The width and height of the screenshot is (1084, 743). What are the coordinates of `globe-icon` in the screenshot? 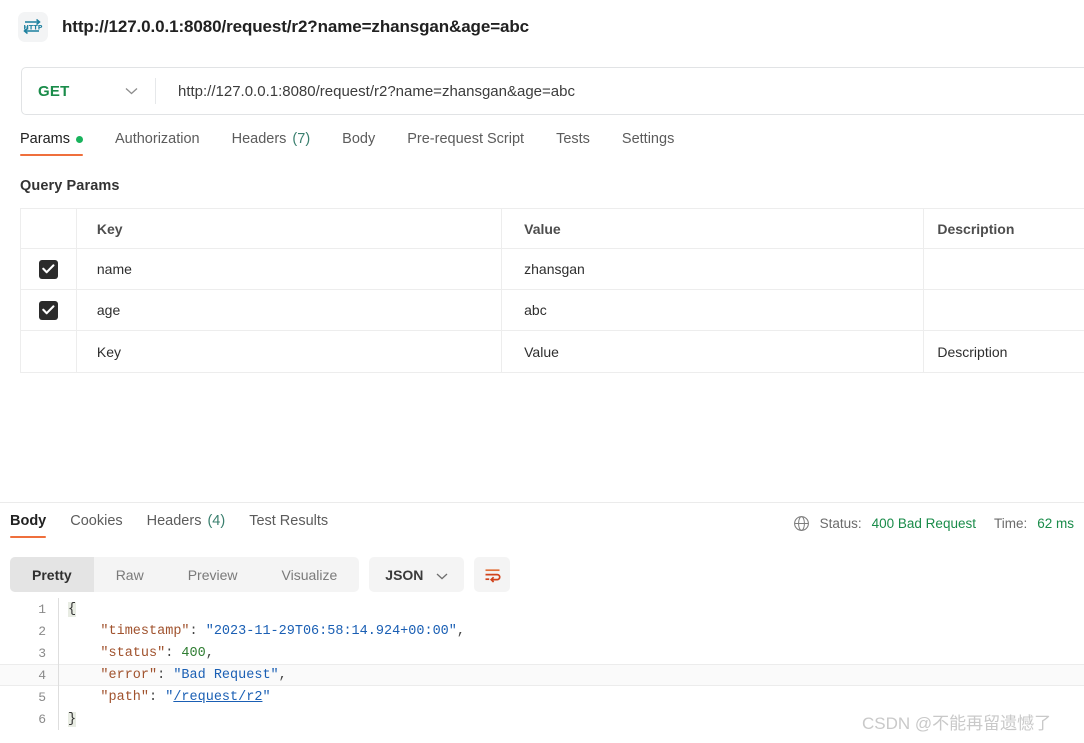 It's located at (801, 523).